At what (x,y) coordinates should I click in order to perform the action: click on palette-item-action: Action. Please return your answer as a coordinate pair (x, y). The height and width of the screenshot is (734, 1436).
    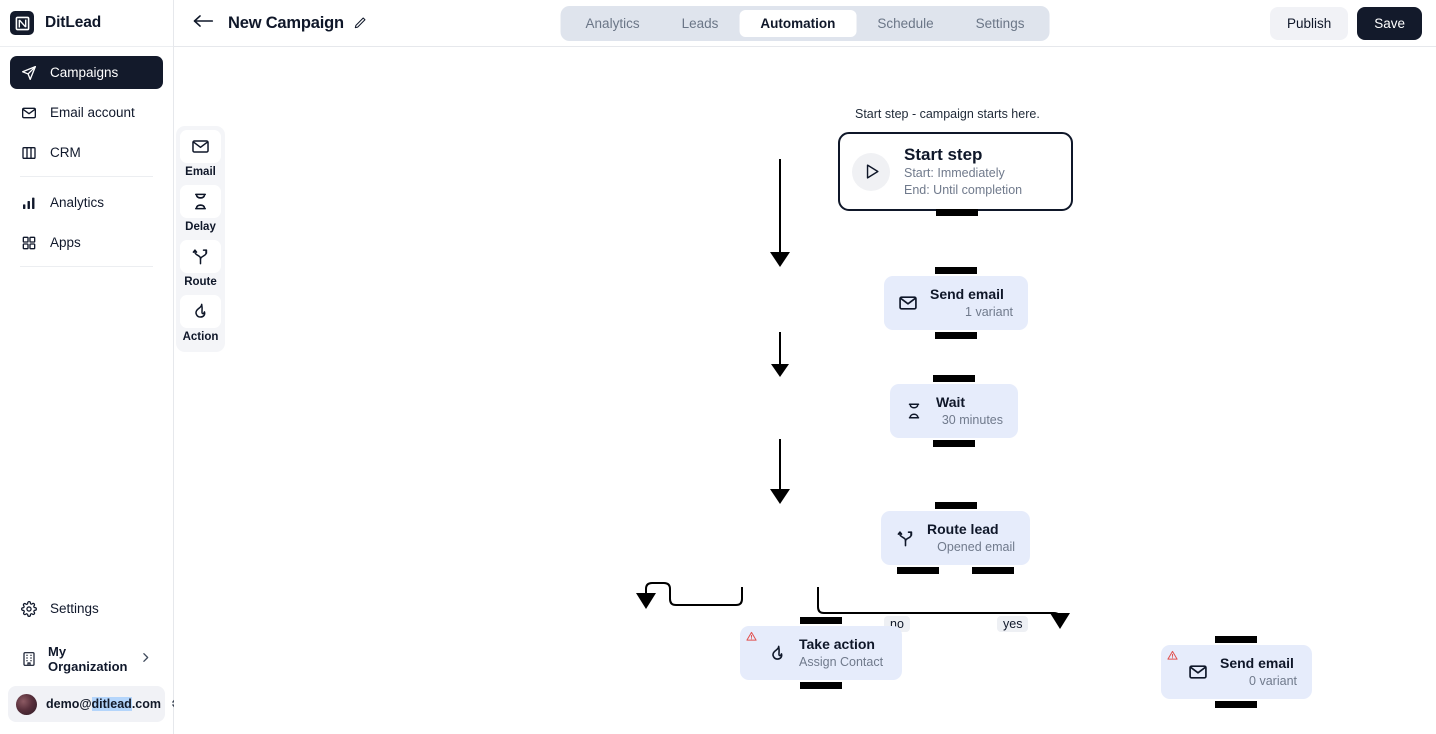
    Looking at the image, I should click on (200, 321).